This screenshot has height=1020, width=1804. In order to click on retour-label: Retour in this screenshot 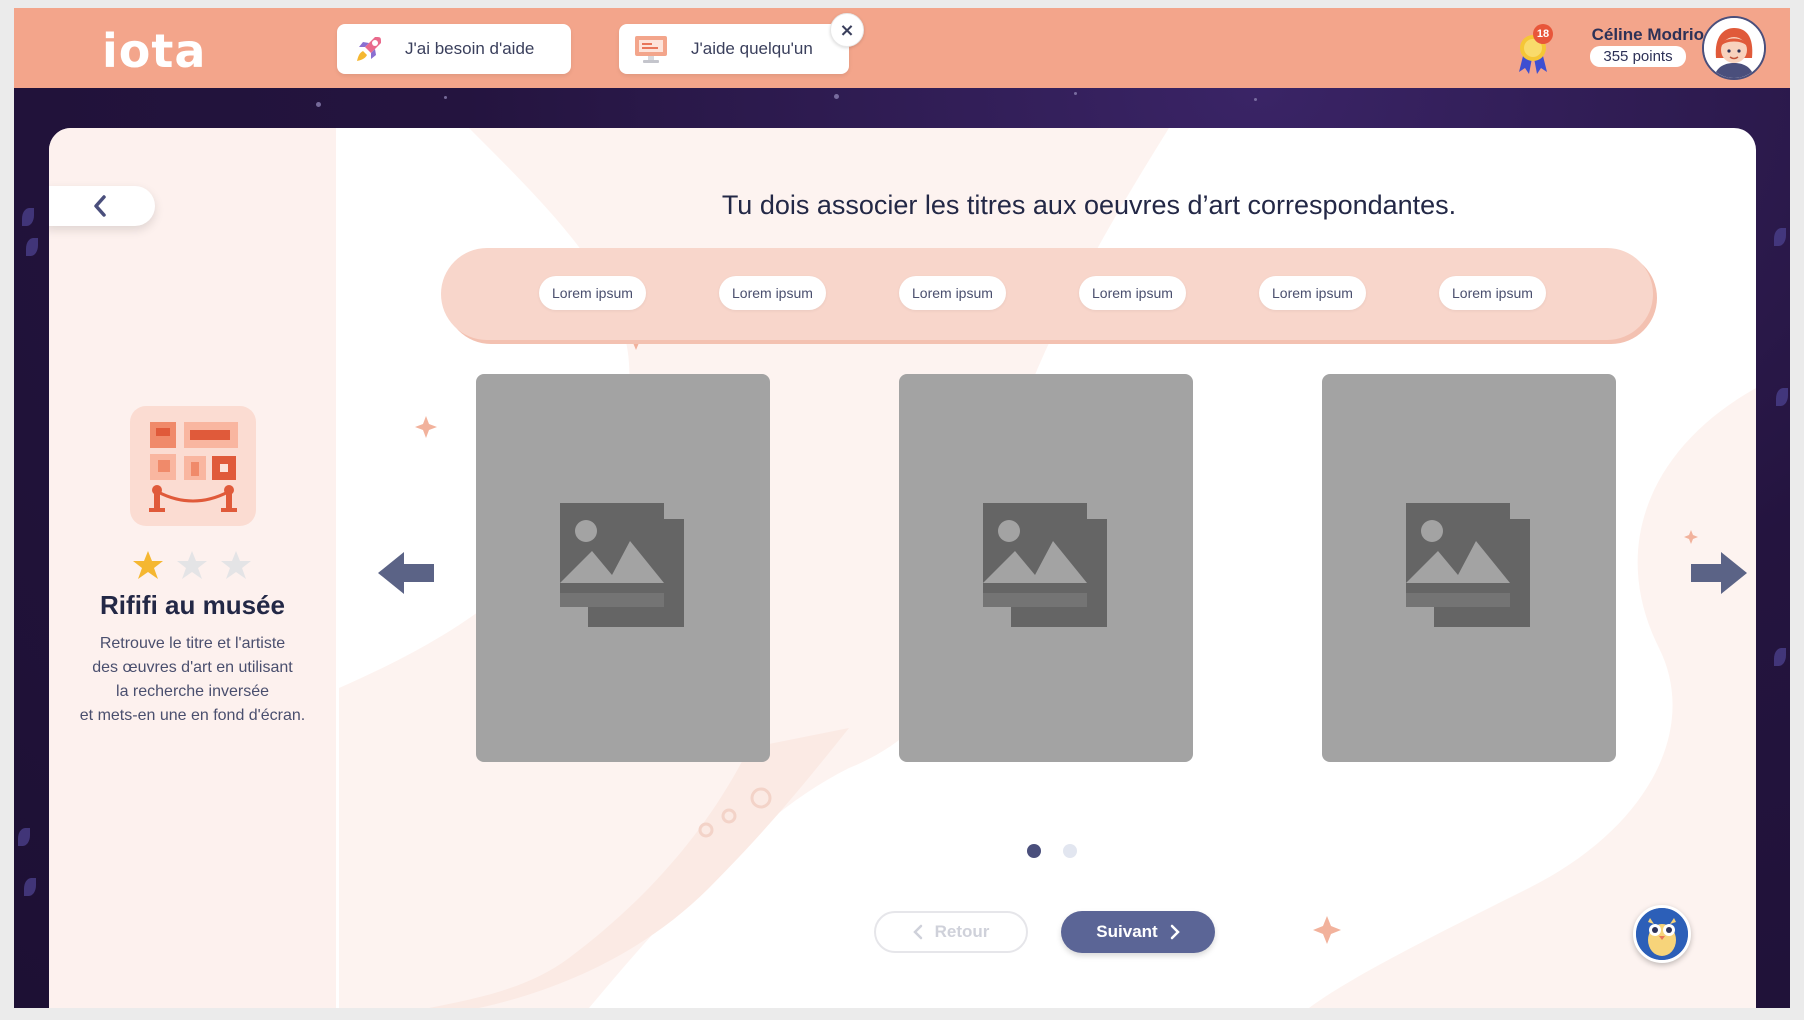, I will do `click(962, 931)`.